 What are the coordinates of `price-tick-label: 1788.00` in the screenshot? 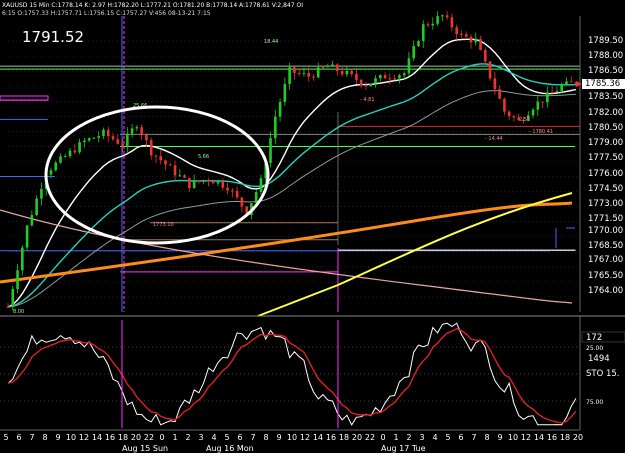 It's located at (605, 56).